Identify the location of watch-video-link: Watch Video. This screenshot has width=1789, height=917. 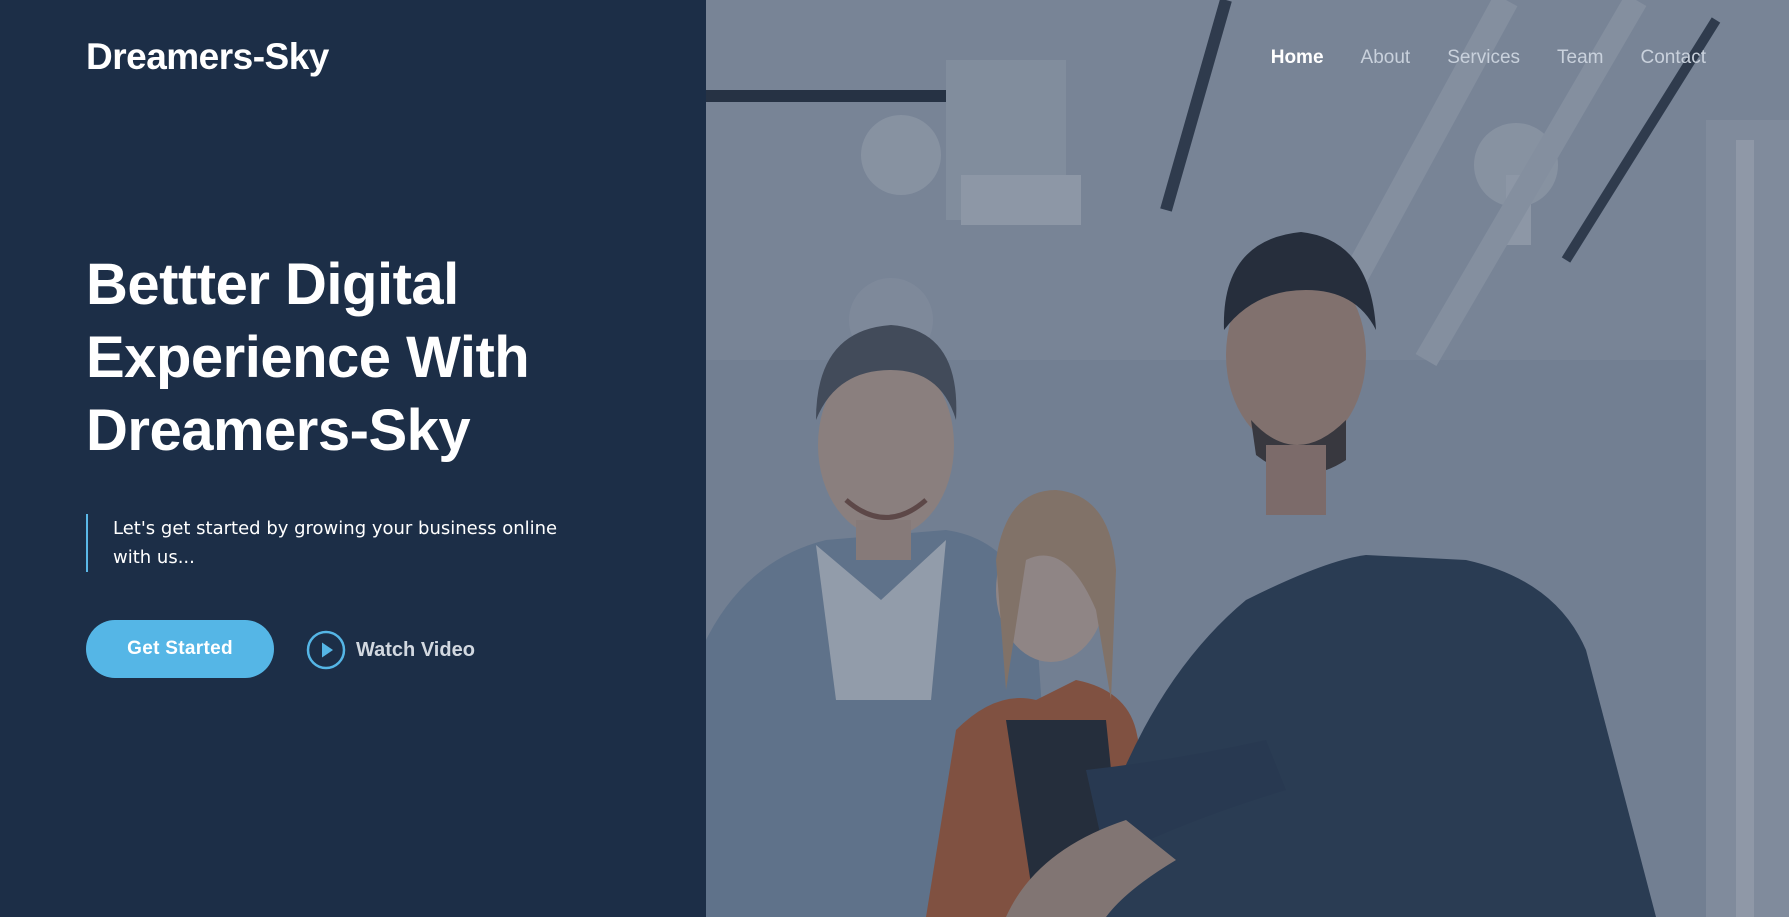
(390, 650).